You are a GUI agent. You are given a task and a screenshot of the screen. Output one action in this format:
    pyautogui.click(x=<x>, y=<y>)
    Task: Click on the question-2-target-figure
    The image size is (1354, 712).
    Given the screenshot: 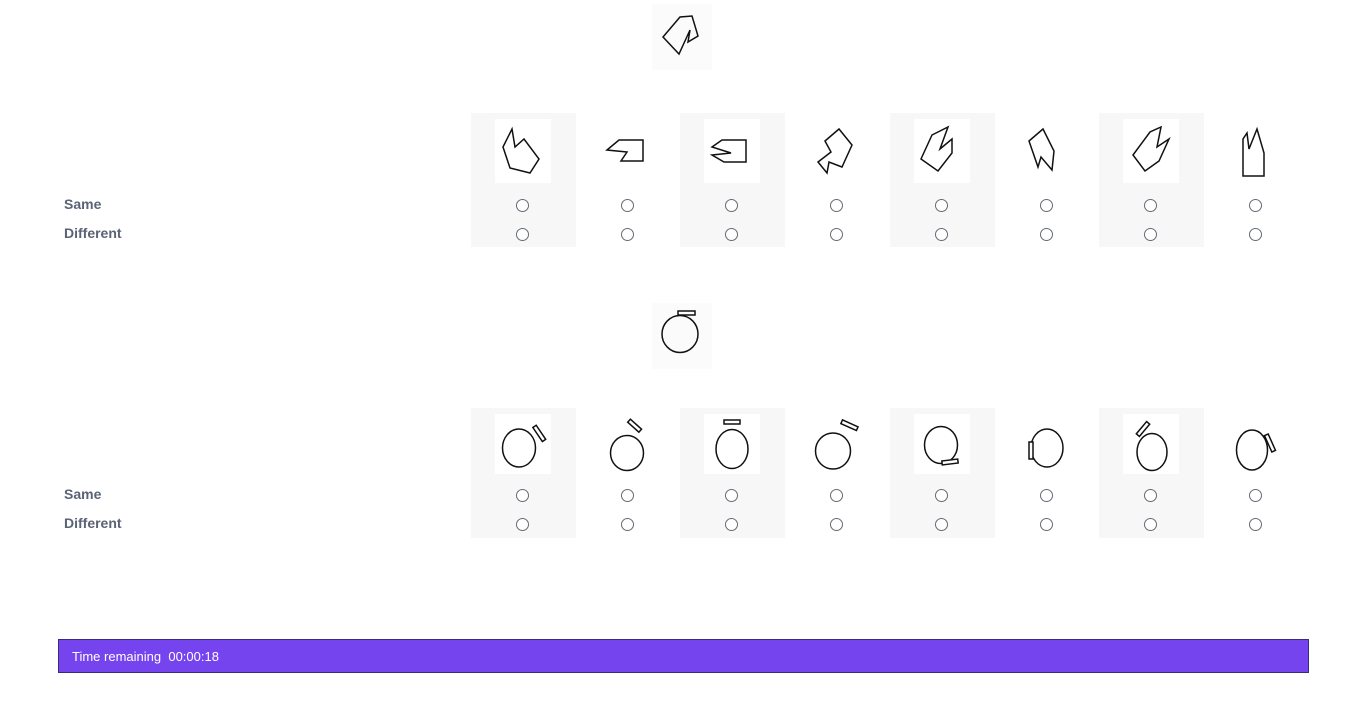 What is the action you would take?
    pyautogui.click(x=682, y=336)
    